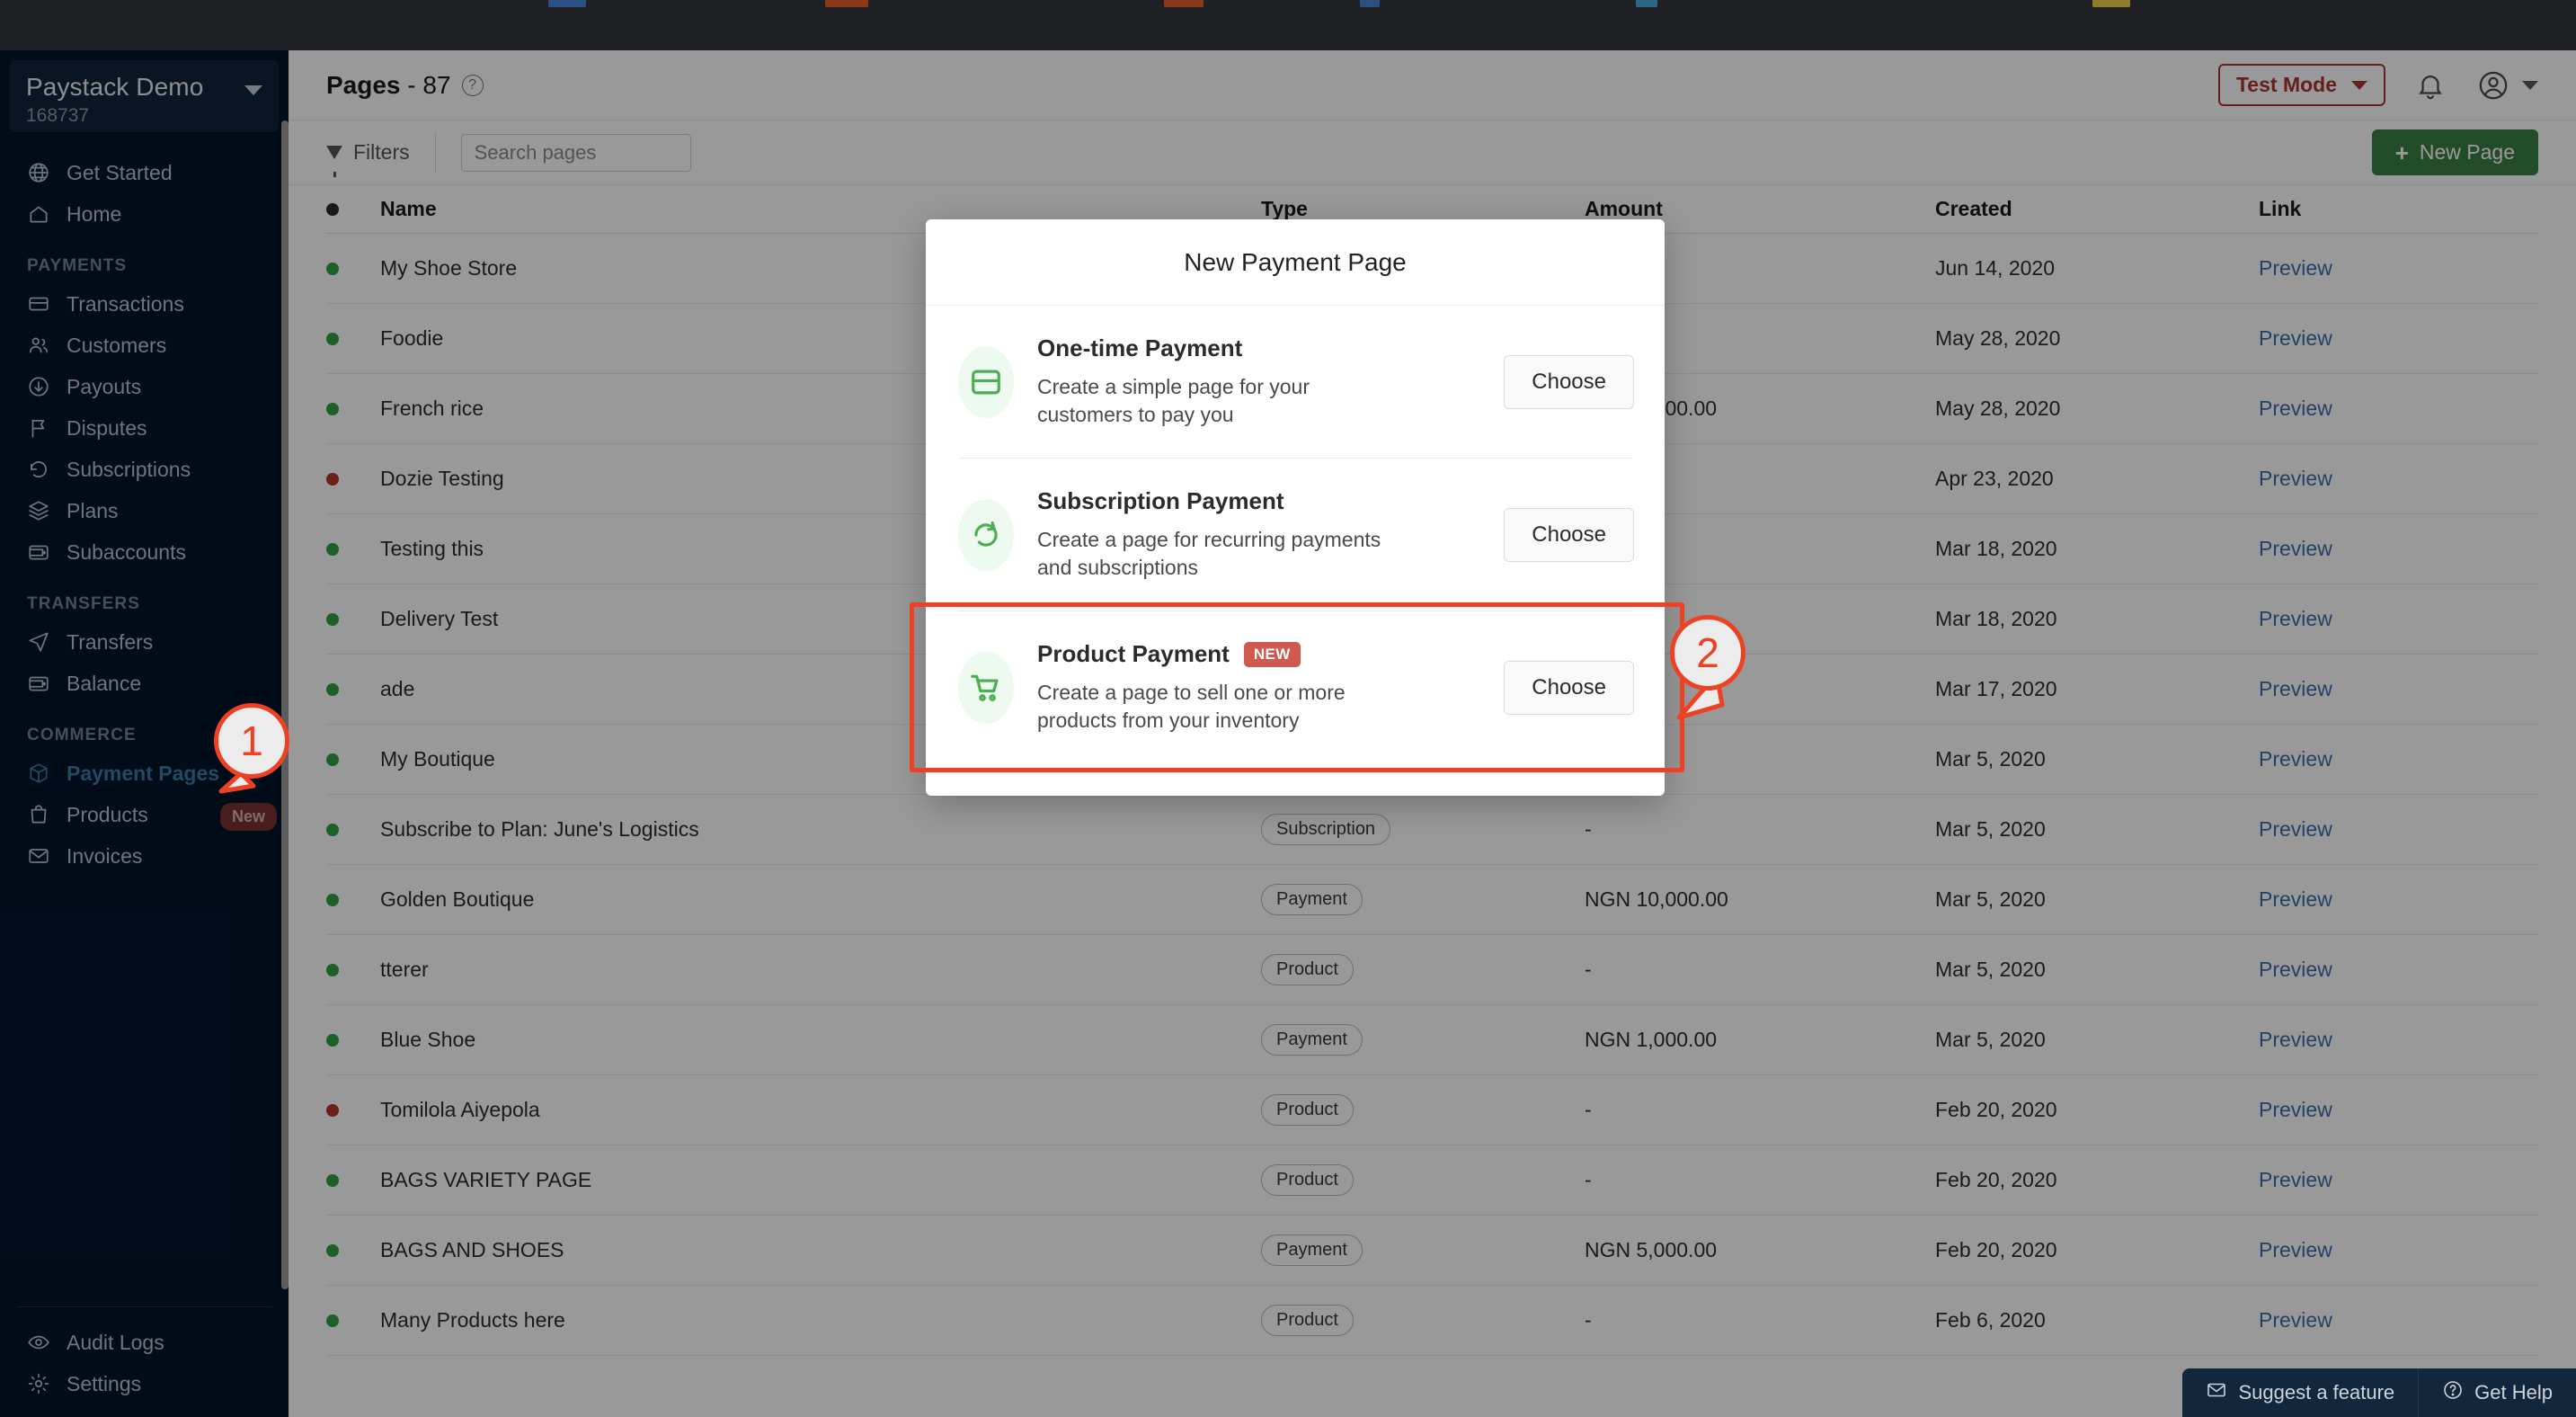 This screenshot has height=1417, width=2576. I want to click on callout-badge-2: 2, so click(1707, 653).